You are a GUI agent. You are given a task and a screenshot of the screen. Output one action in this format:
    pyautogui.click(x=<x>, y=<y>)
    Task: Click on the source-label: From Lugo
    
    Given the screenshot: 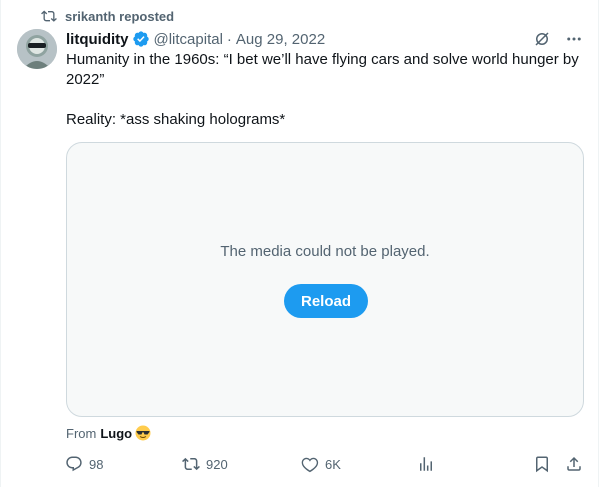 What is the action you would take?
    pyautogui.click(x=108, y=433)
    